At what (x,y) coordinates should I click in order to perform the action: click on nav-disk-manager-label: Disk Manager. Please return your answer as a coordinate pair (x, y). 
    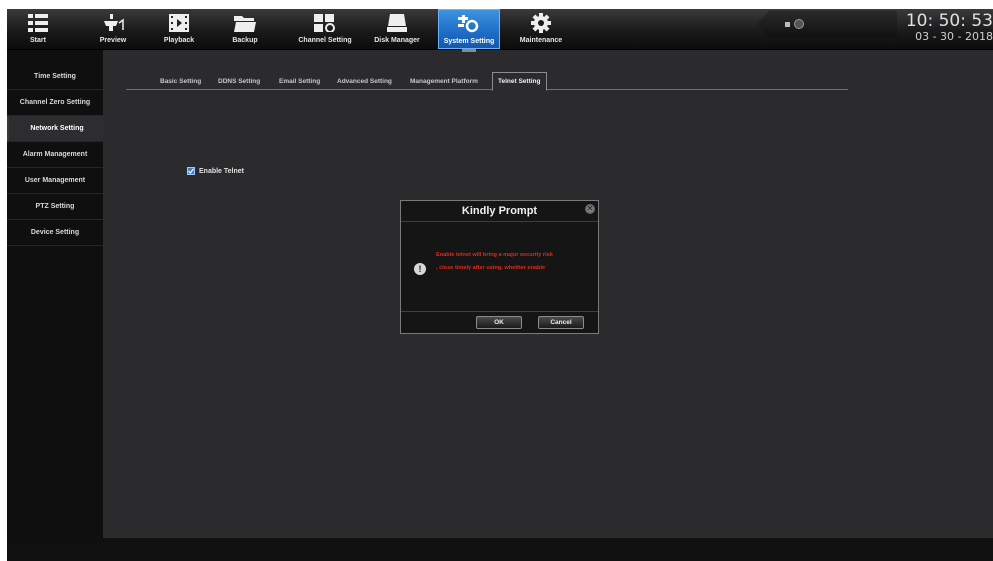
    Looking at the image, I should click on (397, 40).